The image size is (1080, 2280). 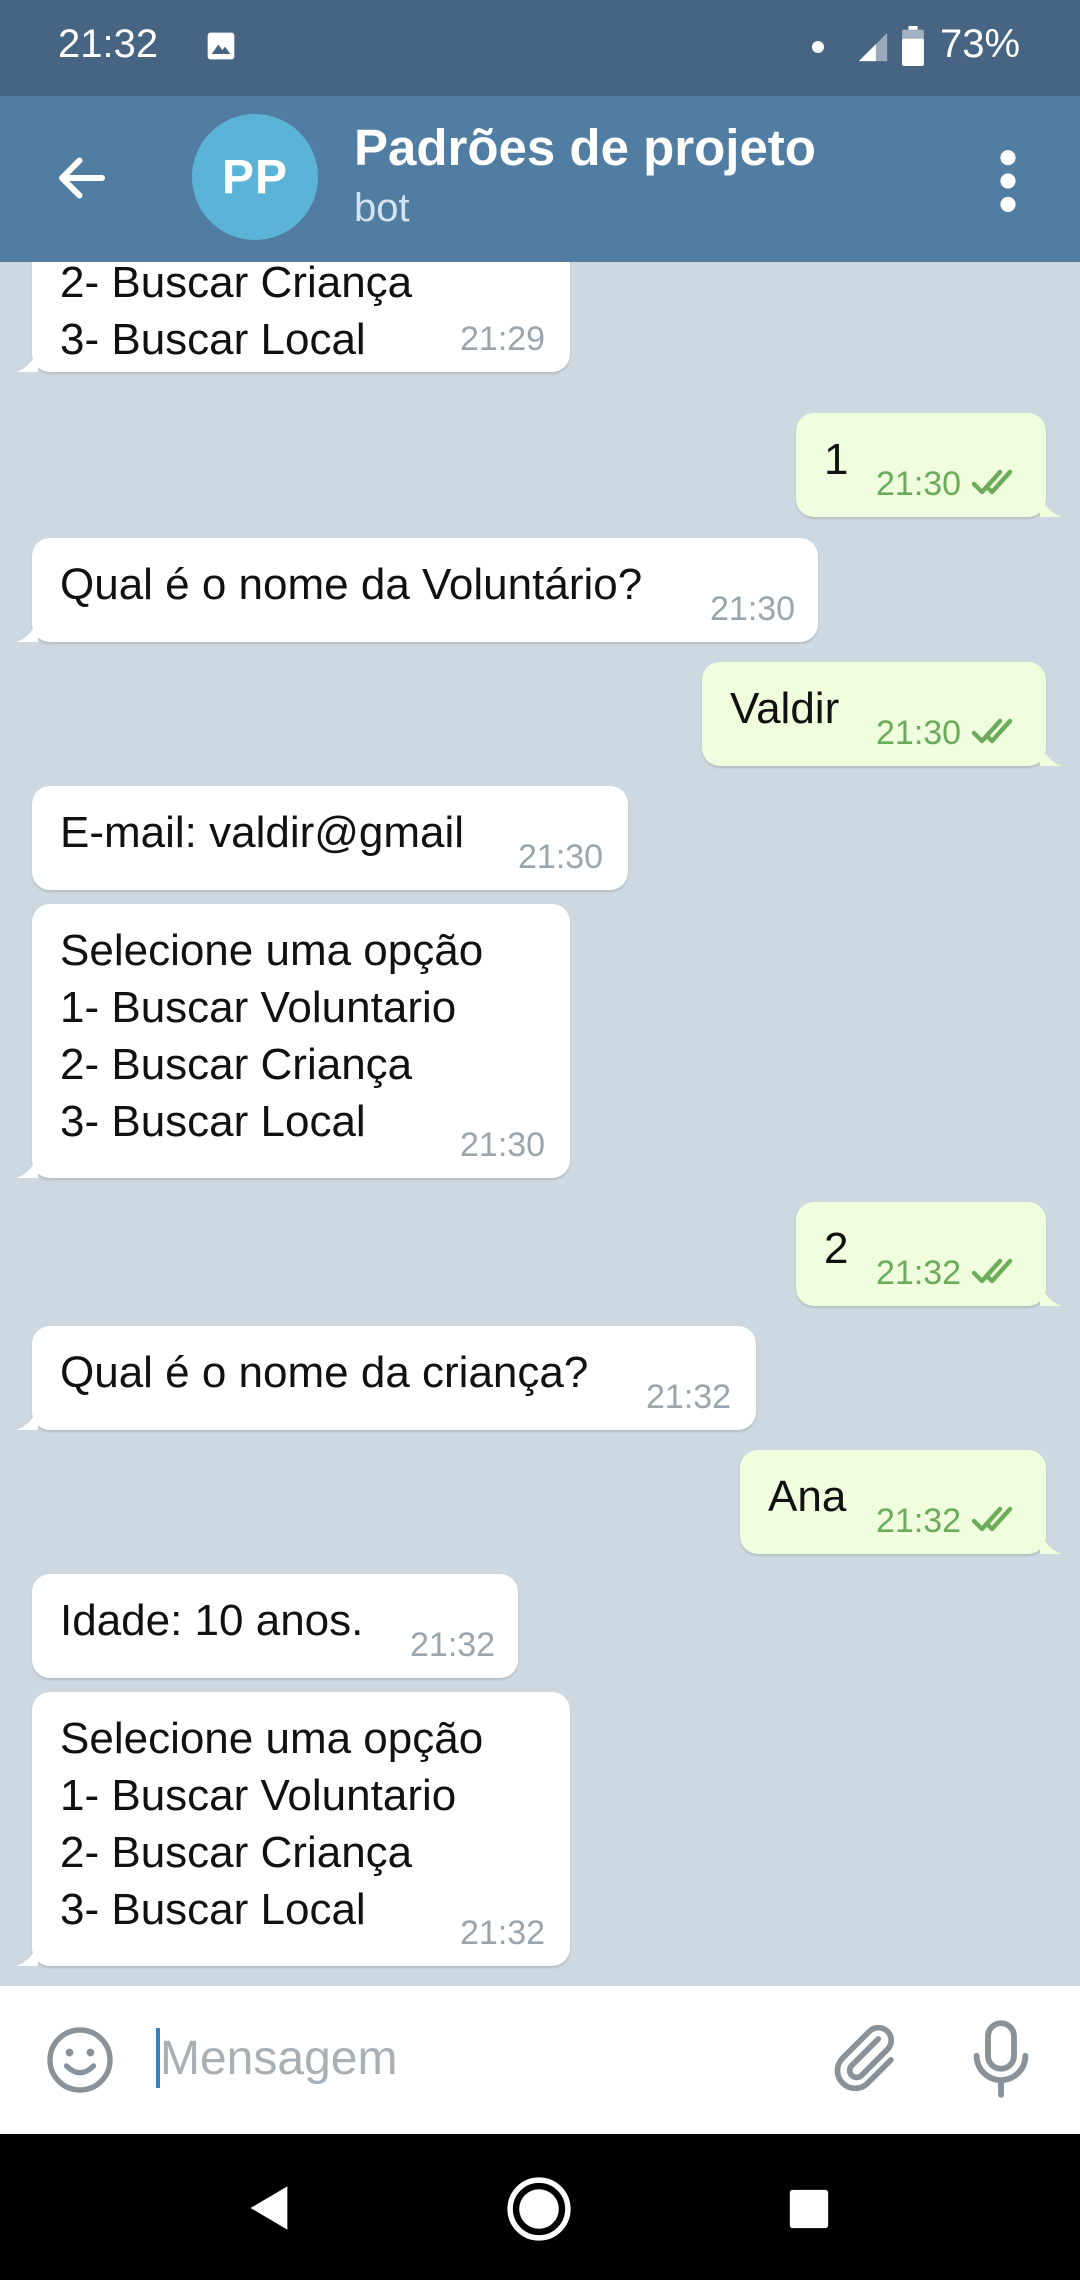 What do you see at coordinates (809, 2209) in the screenshot?
I see `nav-recent-icon` at bounding box center [809, 2209].